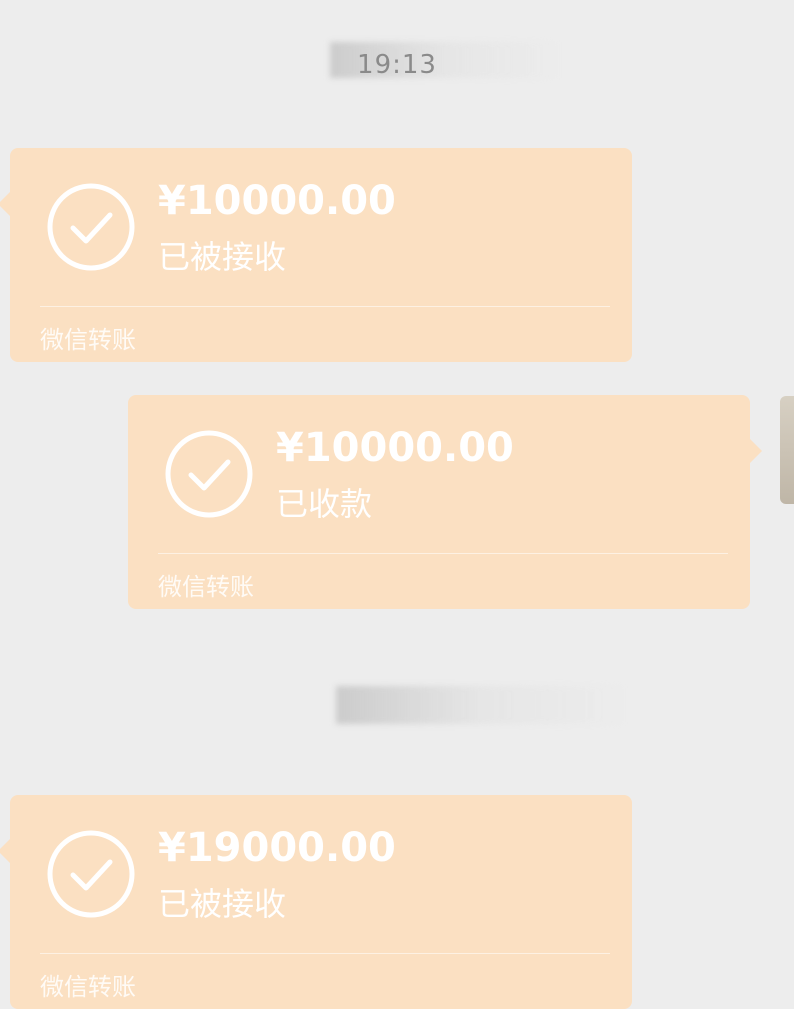 The image size is (794, 1009). I want to click on transfer-amount: ¥19000.00, so click(277, 848).